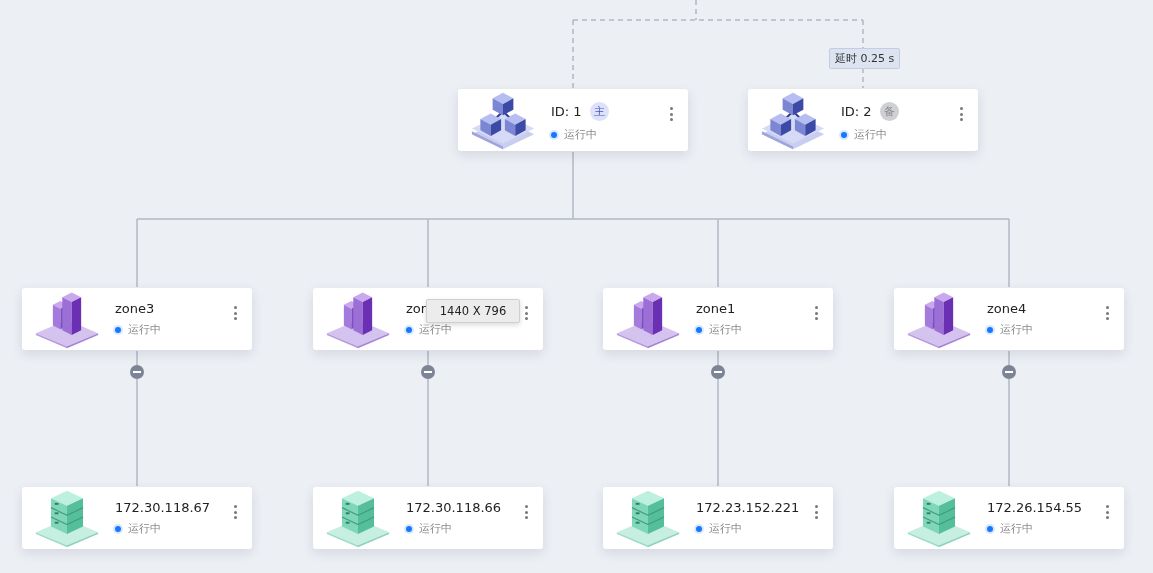 The width and height of the screenshot is (1153, 573). What do you see at coordinates (1009, 319) in the screenshot?
I see `node-card: zone4 运行中` at bounding box center [1009, 319].